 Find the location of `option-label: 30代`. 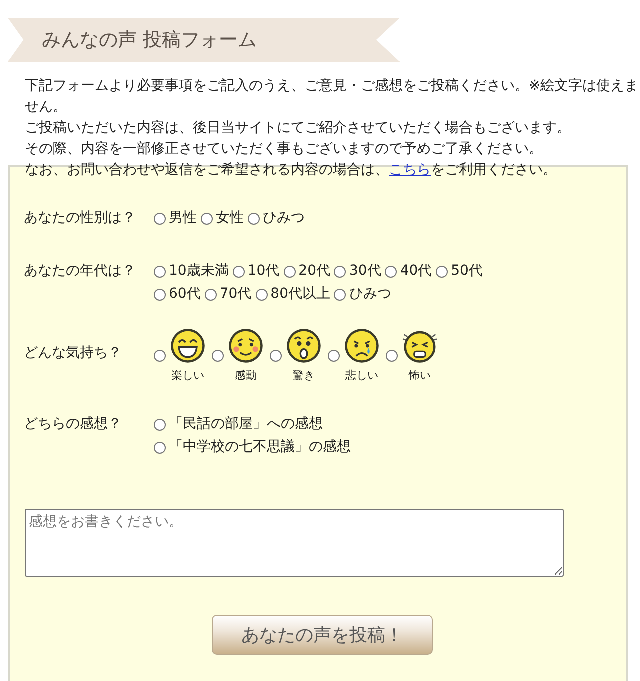

option-label: 30代 is located at coordinates (365, 271).